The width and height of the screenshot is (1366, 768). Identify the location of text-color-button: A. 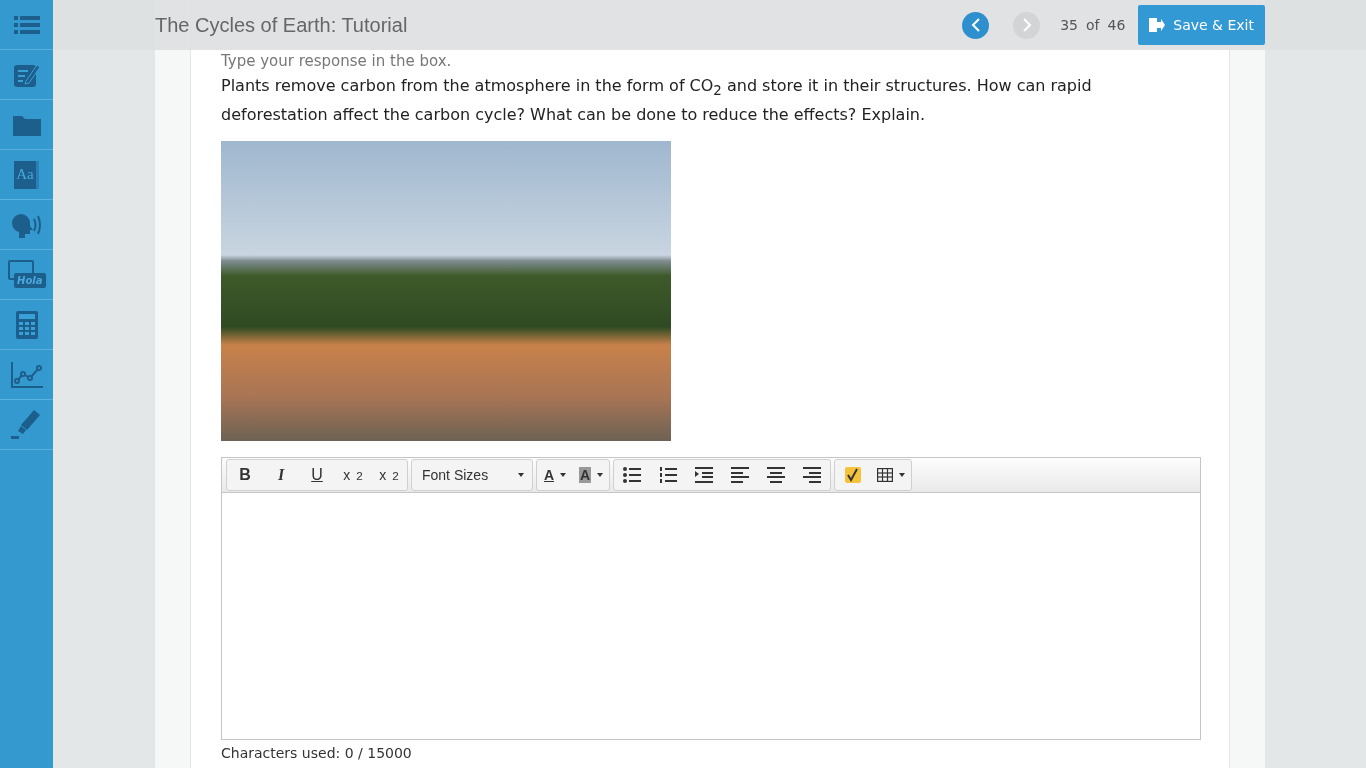
(555, 475).